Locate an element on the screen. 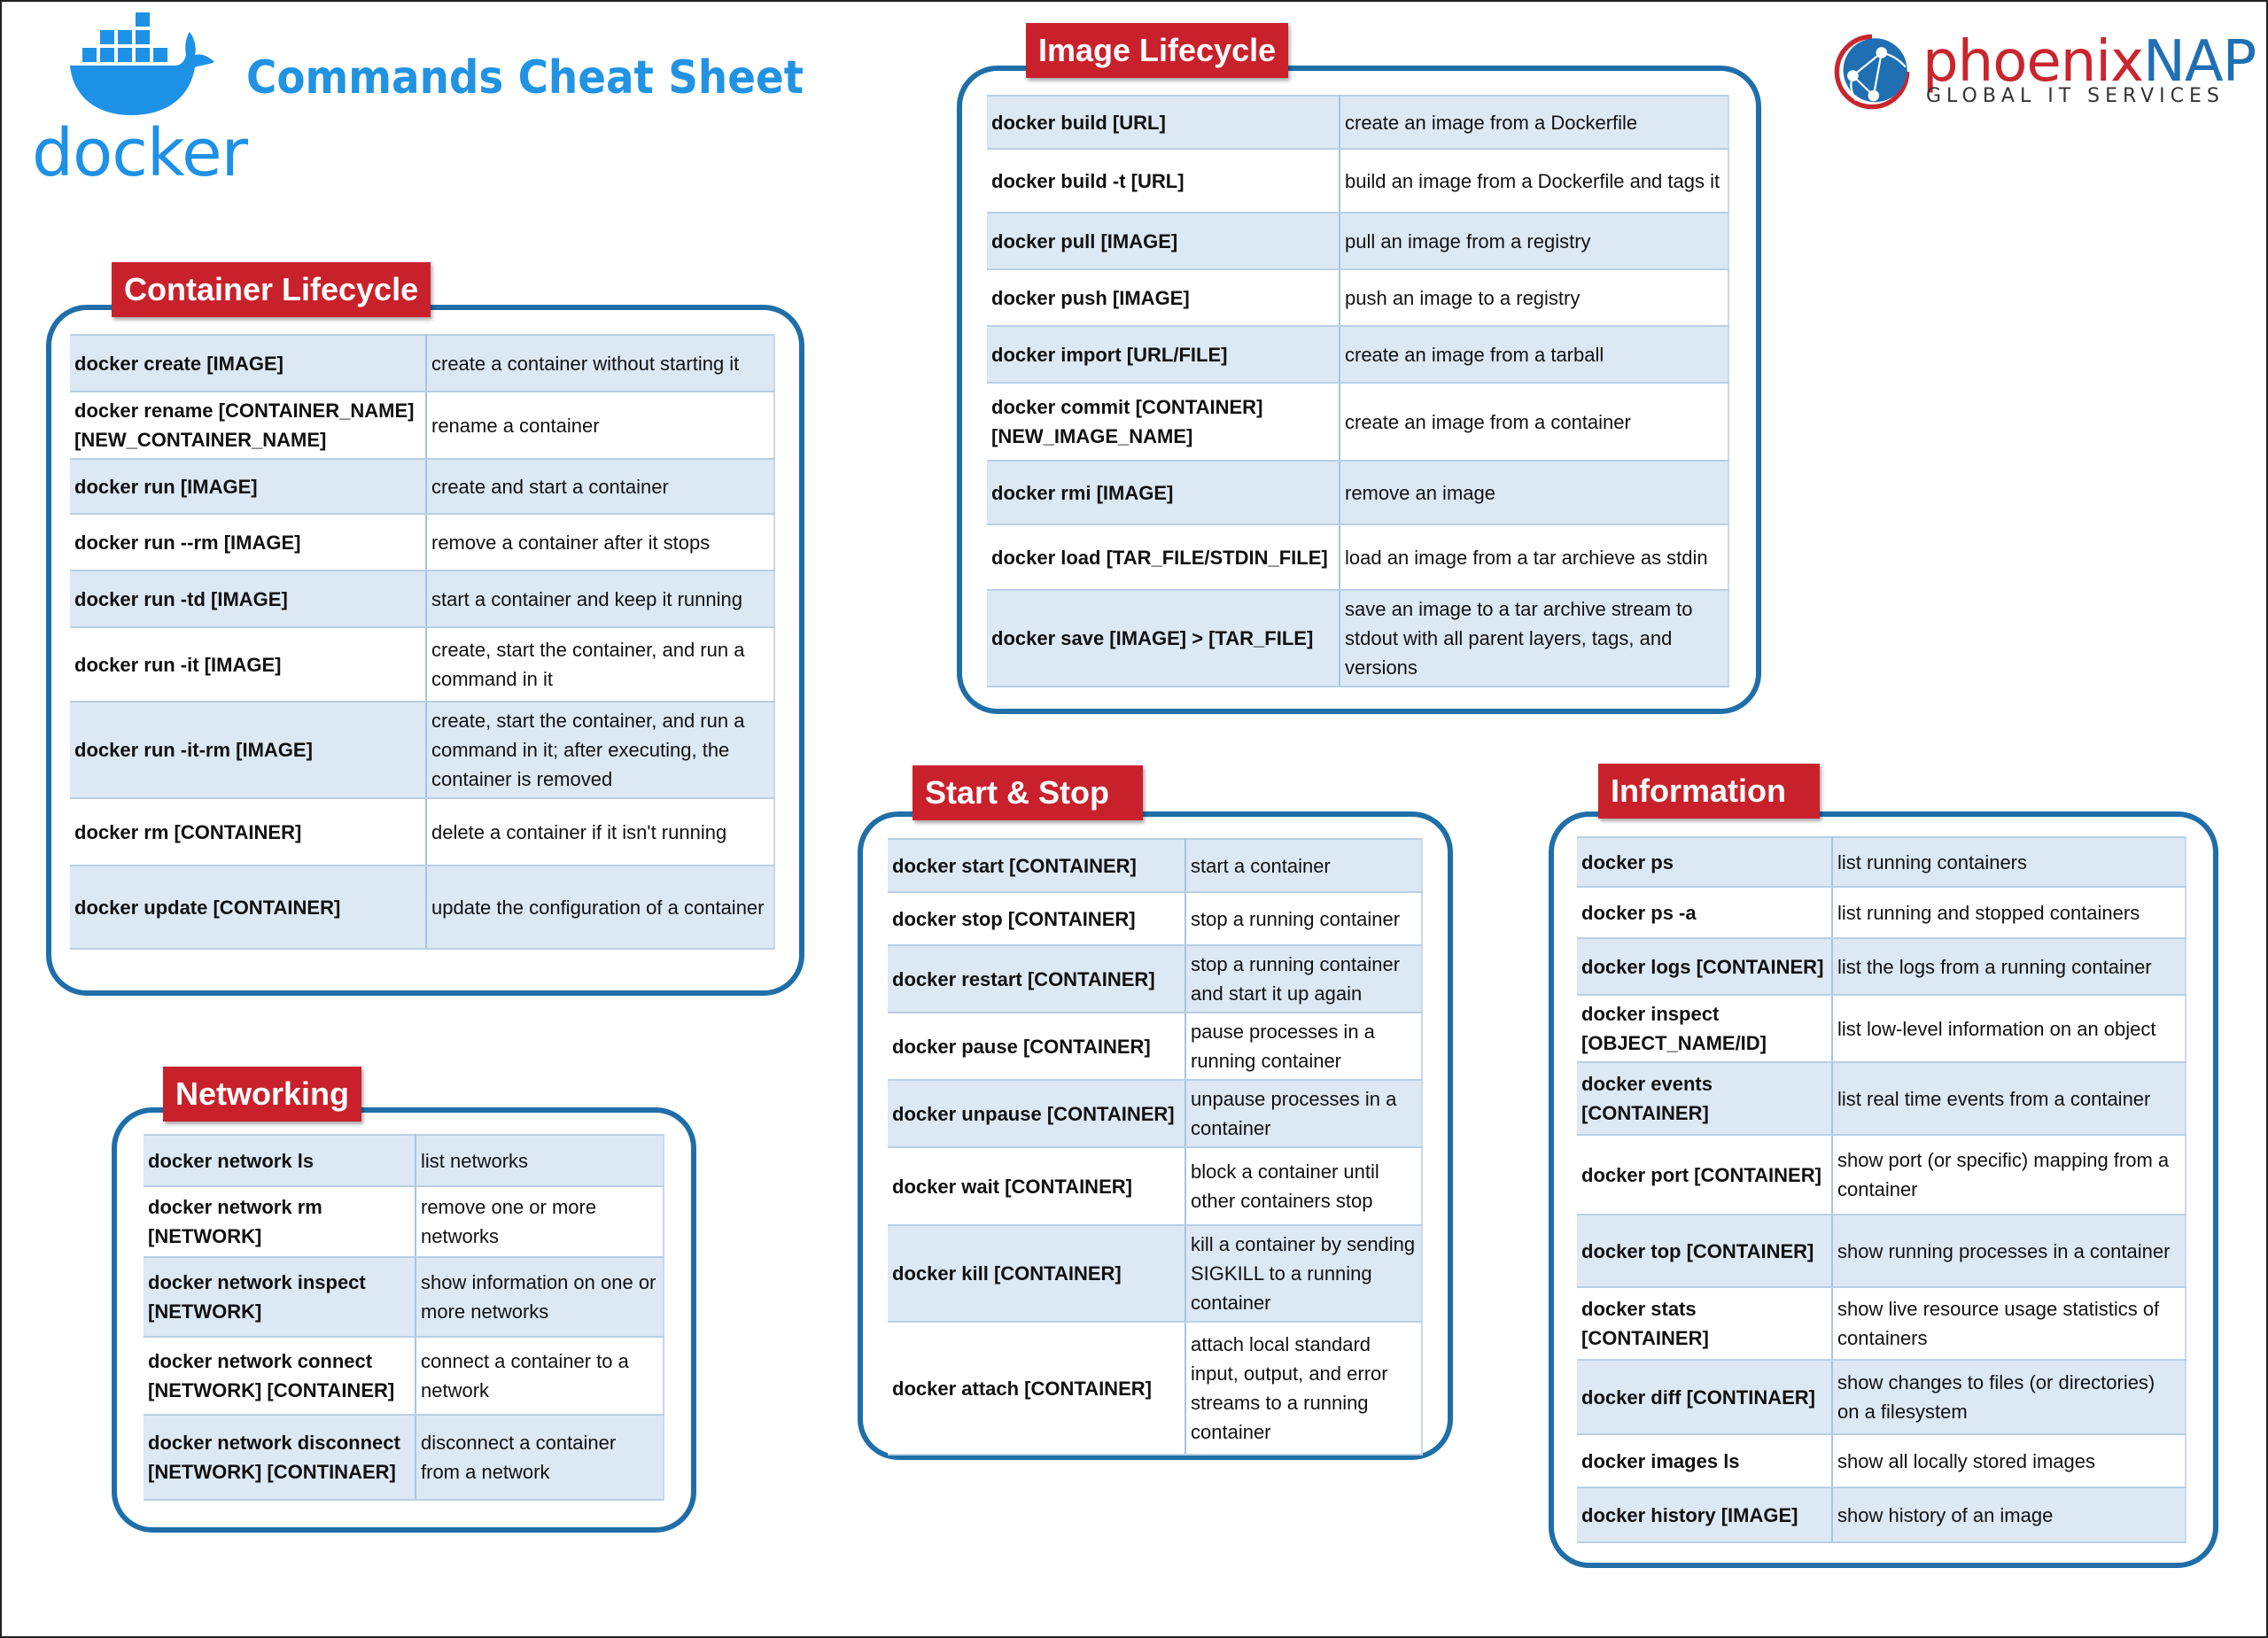 The image size is (2268, 1638). description-cell: create an image from a Dockerfile is located at coordinates (1534, 122).